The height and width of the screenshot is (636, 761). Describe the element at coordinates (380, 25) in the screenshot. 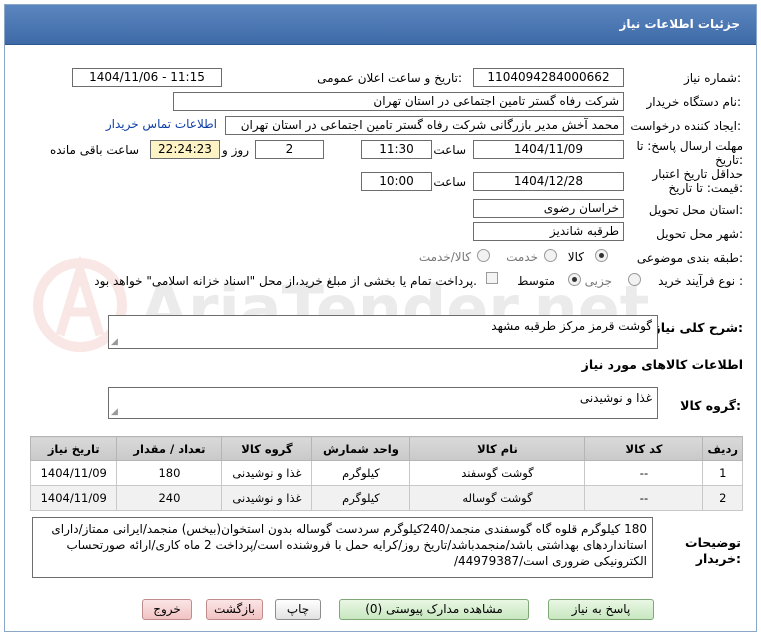

I see `panel-header: جزئیات اطلاعات نیاز` at that location.